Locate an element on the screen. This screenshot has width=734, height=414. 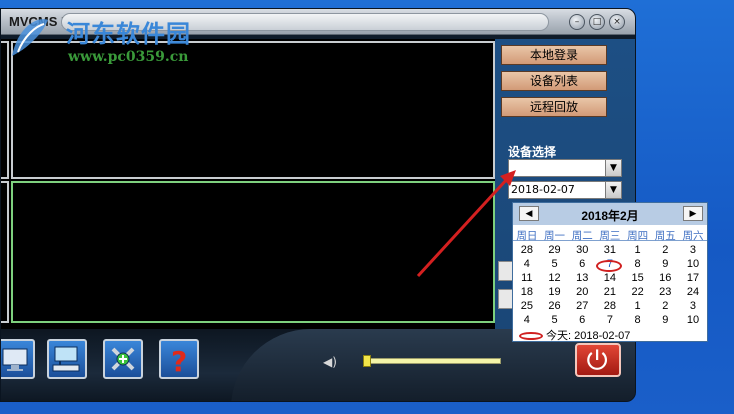
calendar-day: 29 is located at coordinates (555, 250).